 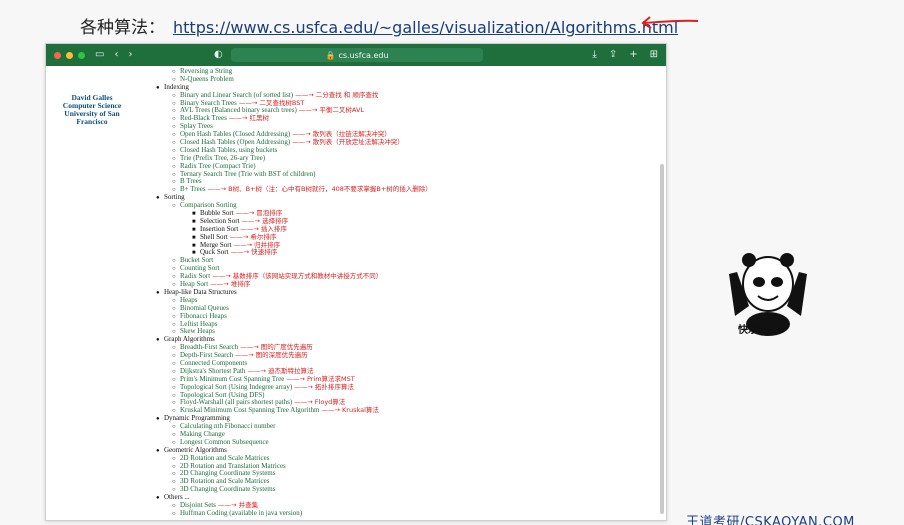 What do you see at coordinates (198, 505) in the screenshot?
I see `list-item-label: Disjoint Sets` at bounding box center [198, 505].